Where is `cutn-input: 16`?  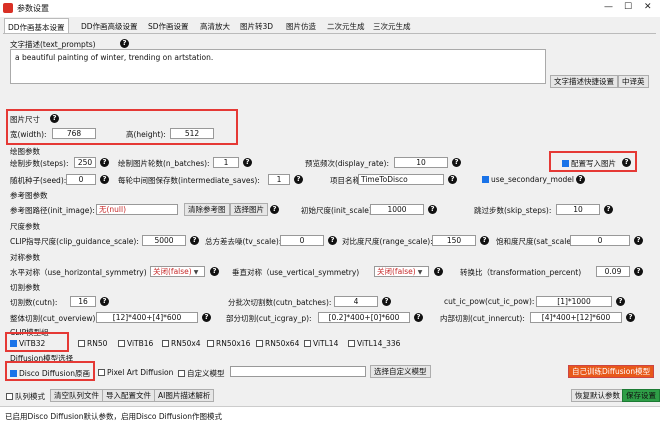
cutn-input: 16 is located at coordinates (83, 301).